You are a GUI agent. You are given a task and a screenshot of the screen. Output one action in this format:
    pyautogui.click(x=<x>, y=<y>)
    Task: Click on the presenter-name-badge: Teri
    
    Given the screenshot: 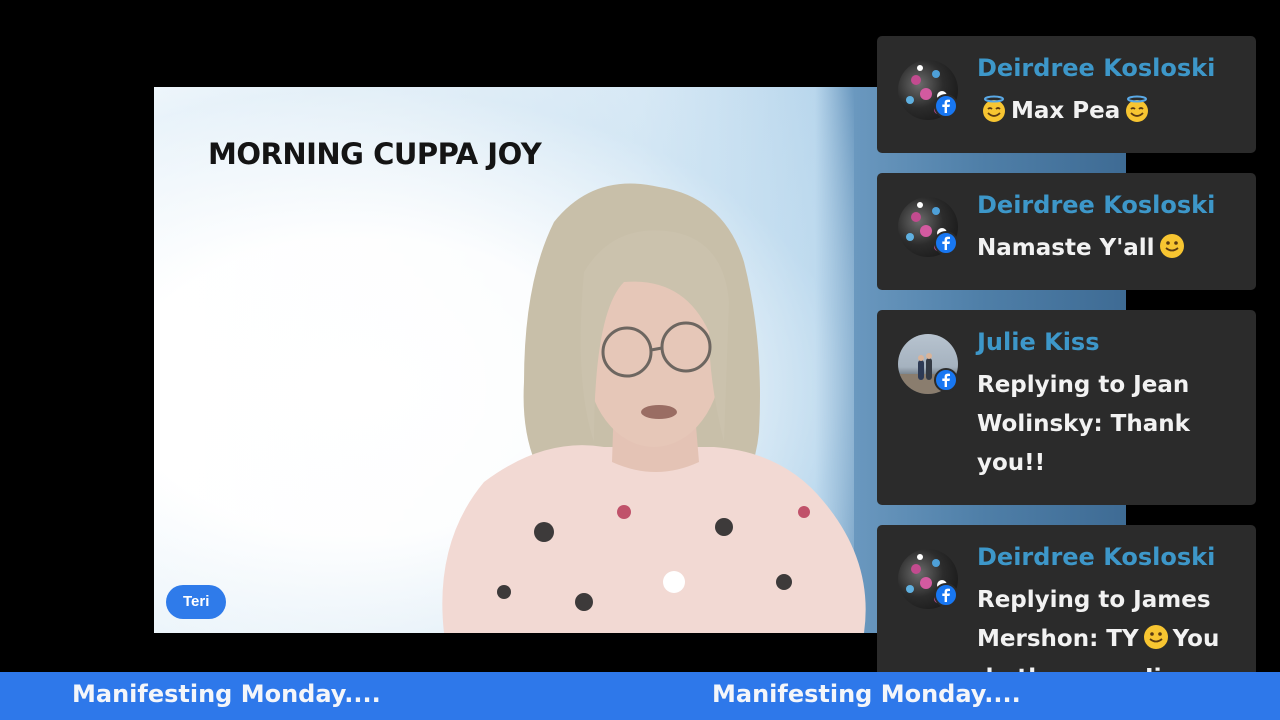 What is the action you would take?
    pyautogui.click(x=196, y=602)
    